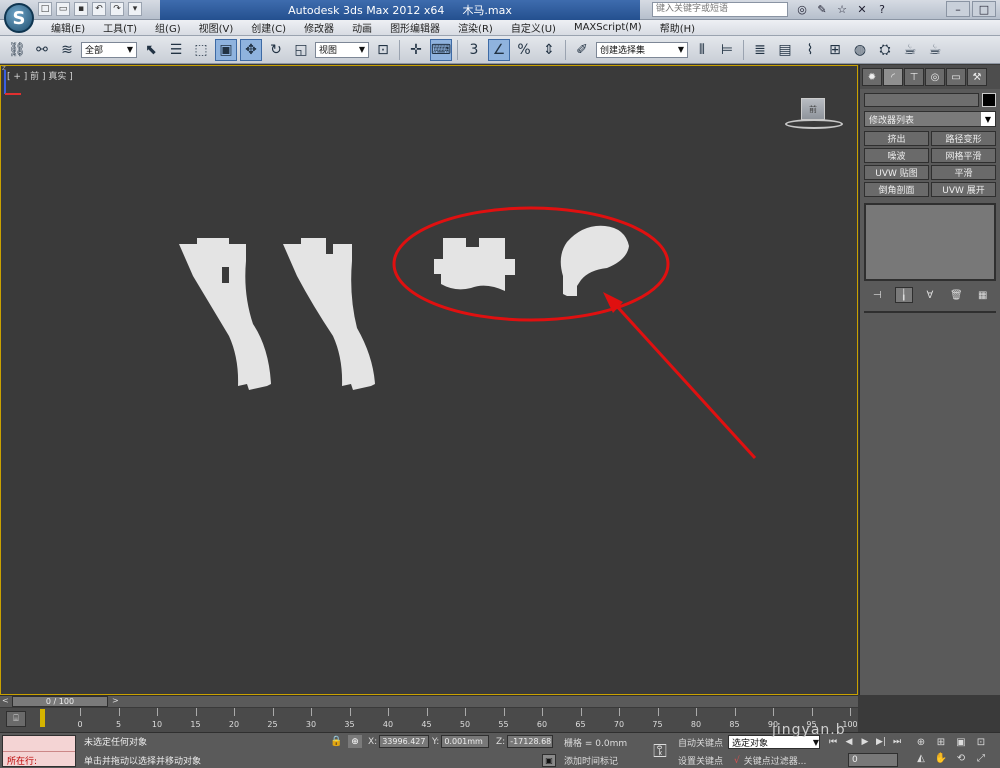 This screenshot has width=1000, height=768. Describe the element at coordinates (342, 49) in the screenshot. I see `reference-coord-dropdown: 视图 ▼` at that location.